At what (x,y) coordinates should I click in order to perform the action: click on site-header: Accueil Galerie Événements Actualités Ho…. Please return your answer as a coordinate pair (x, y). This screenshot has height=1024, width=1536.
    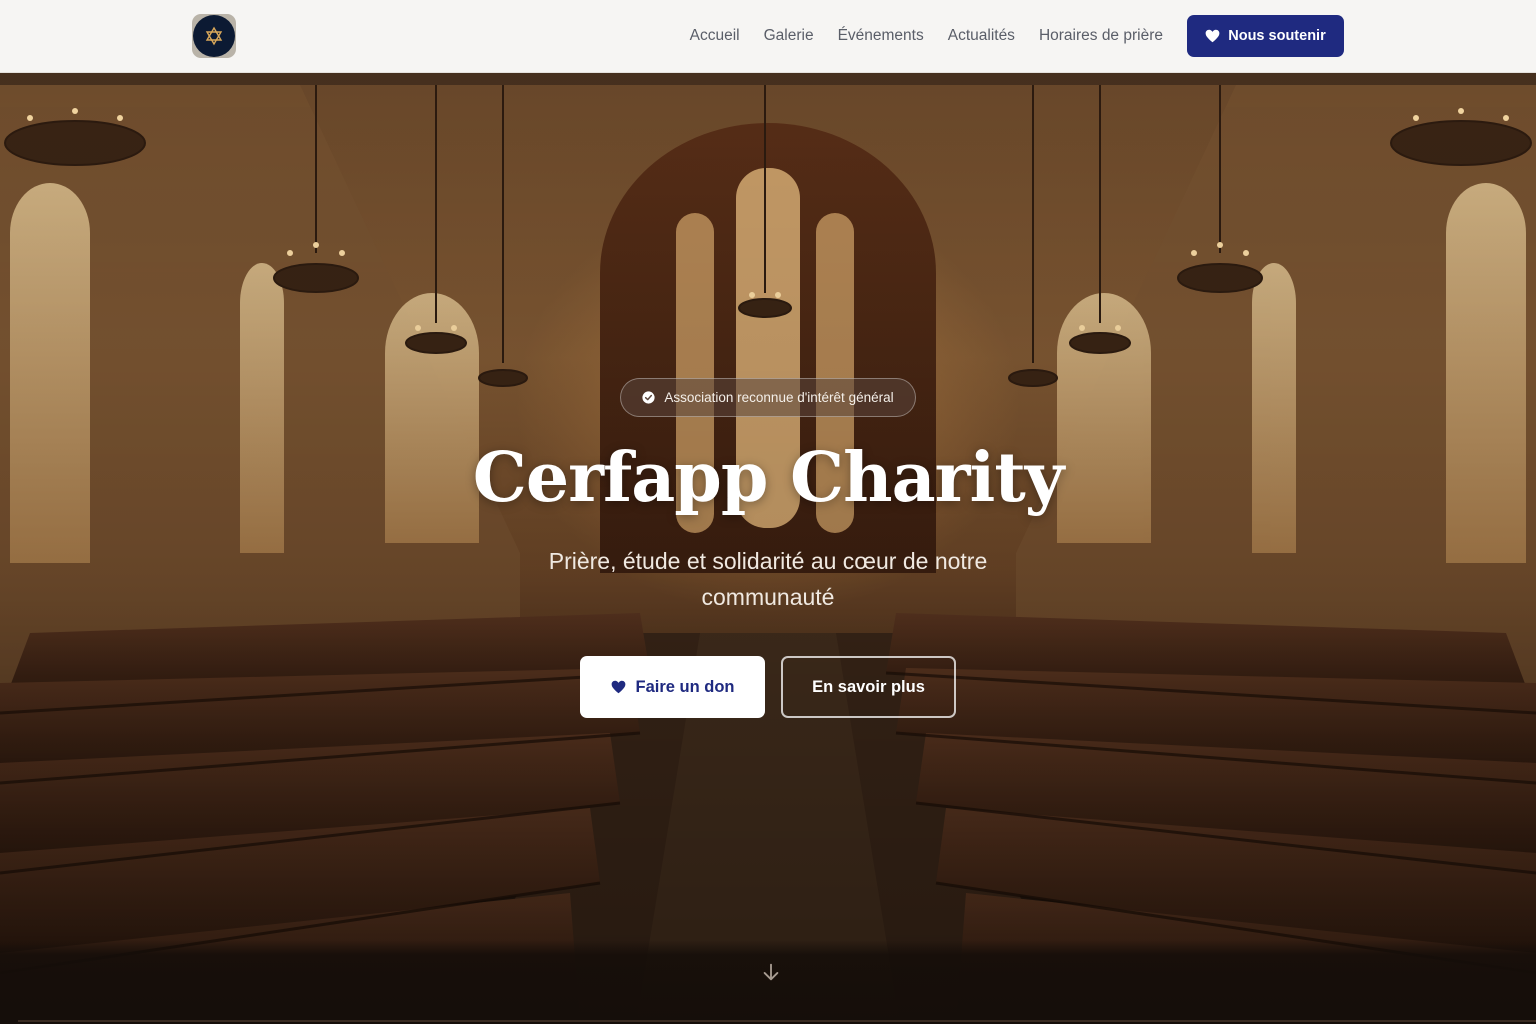
    Looking at the image, I should click on (768, 36).